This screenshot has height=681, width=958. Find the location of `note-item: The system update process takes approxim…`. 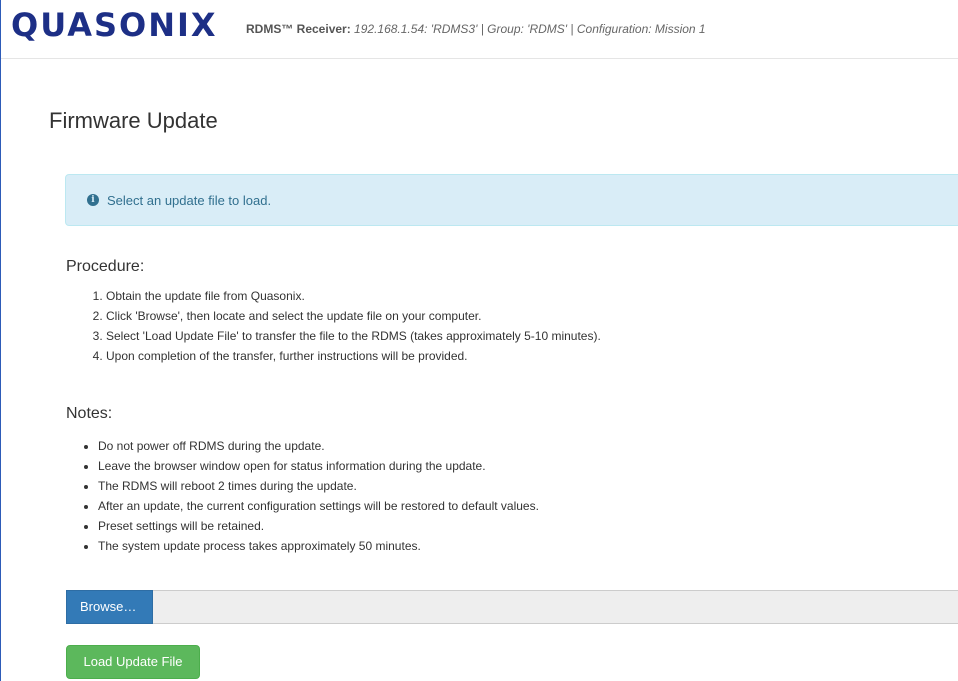

note-item: The system update process takes approxim… is located at coordinates (318, 546).